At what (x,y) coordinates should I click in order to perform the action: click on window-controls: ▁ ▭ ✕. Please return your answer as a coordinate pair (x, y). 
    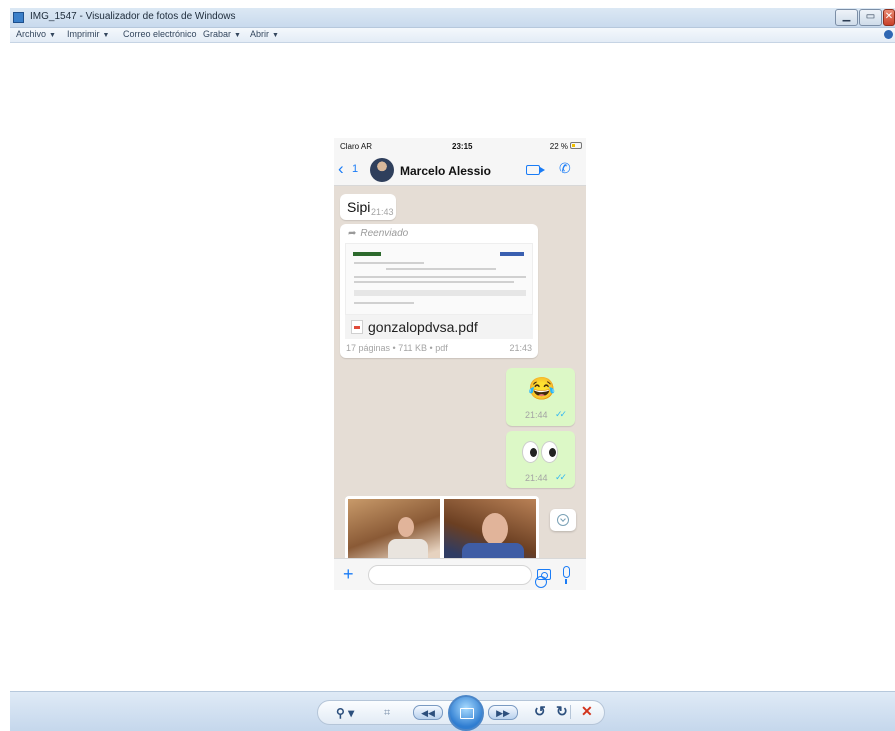
    Looking at the image, I should click on (865, 17).